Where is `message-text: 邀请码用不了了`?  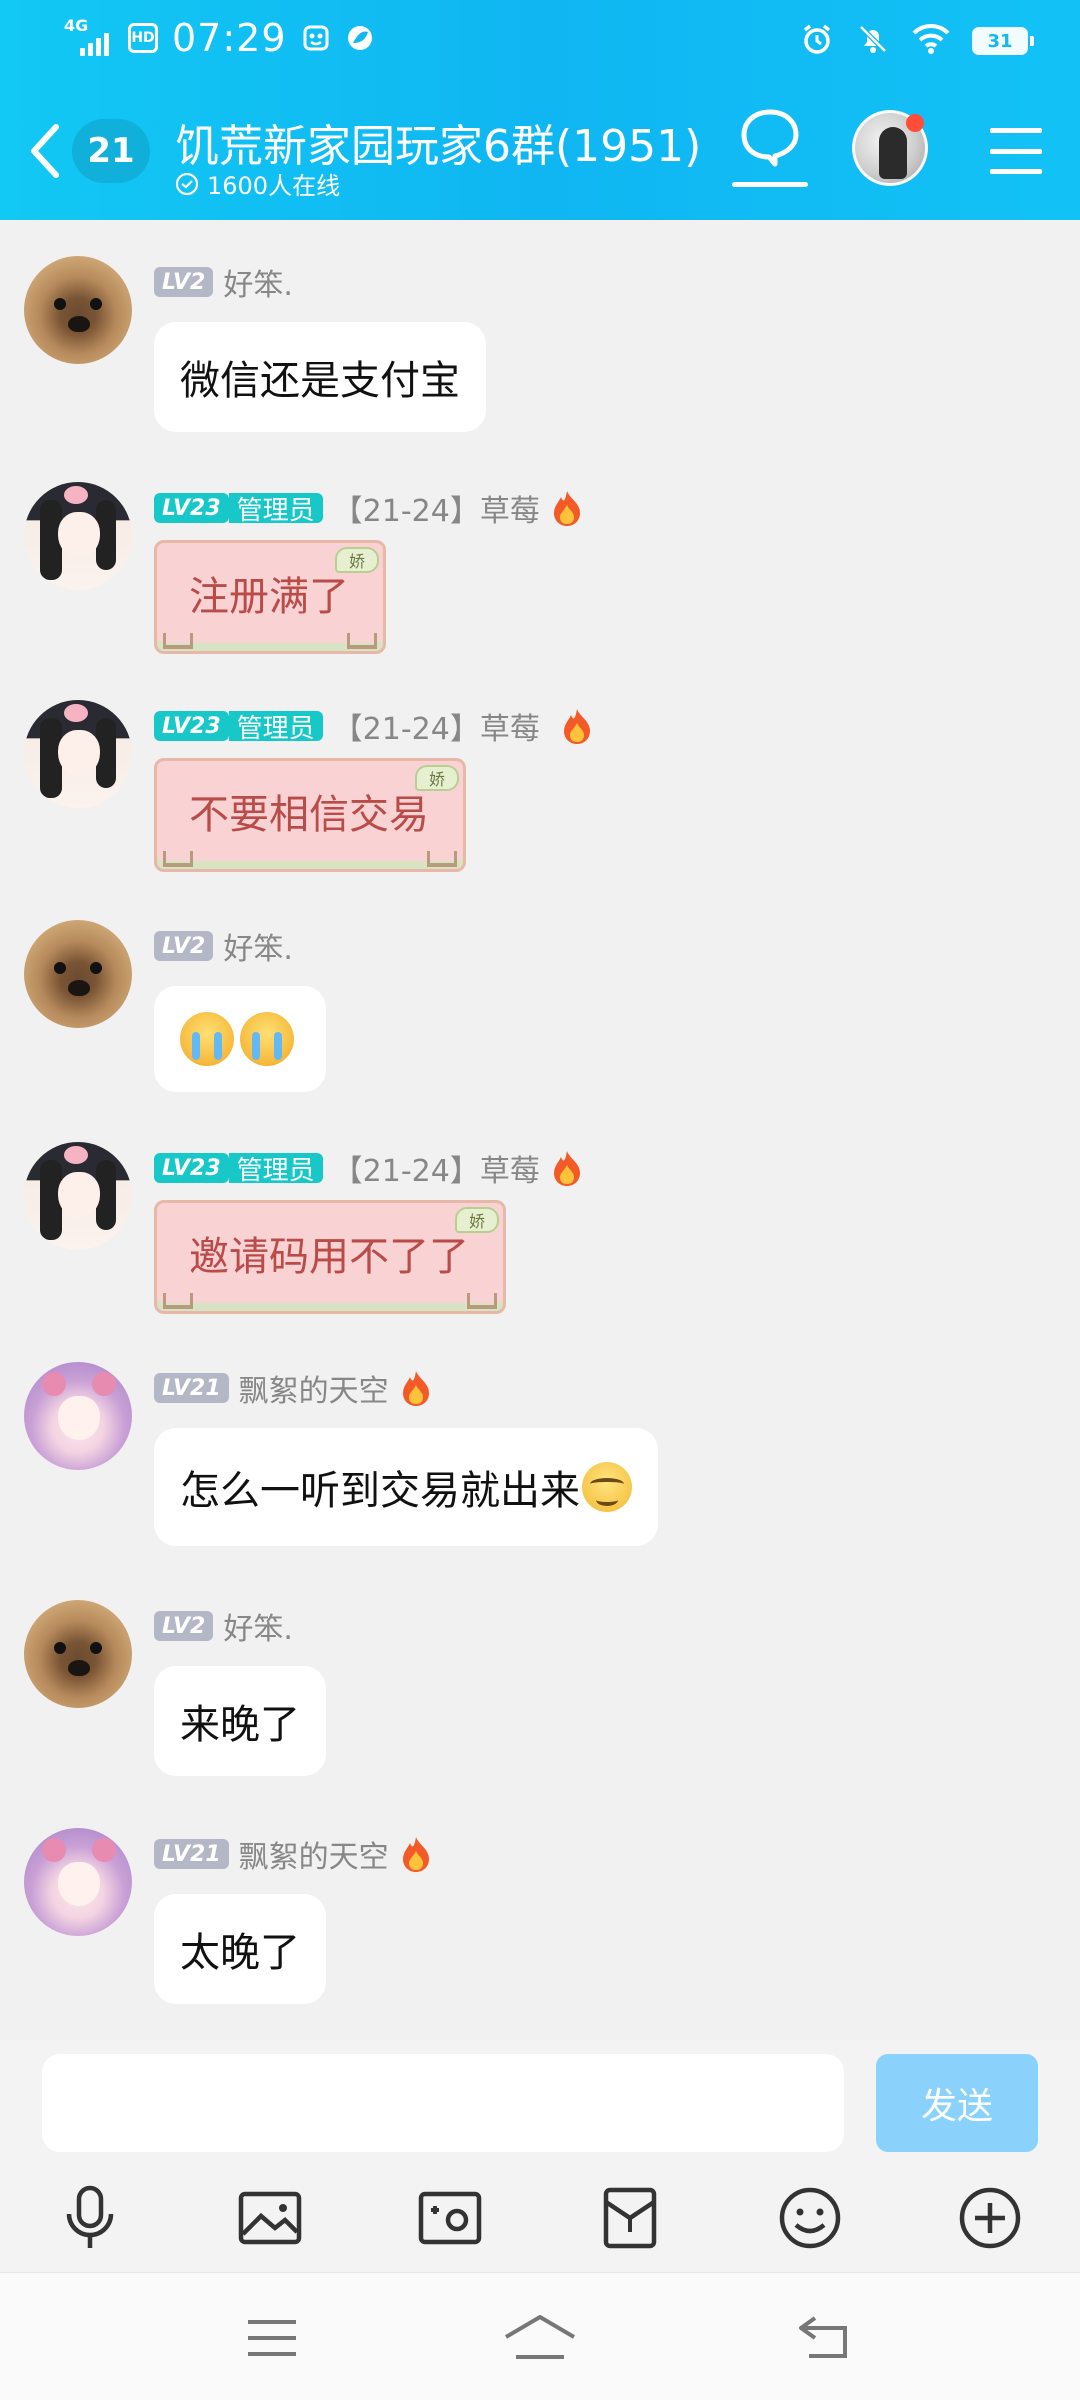
message-text: 邀请码用不了了 is located at coordinates (329, 1257).